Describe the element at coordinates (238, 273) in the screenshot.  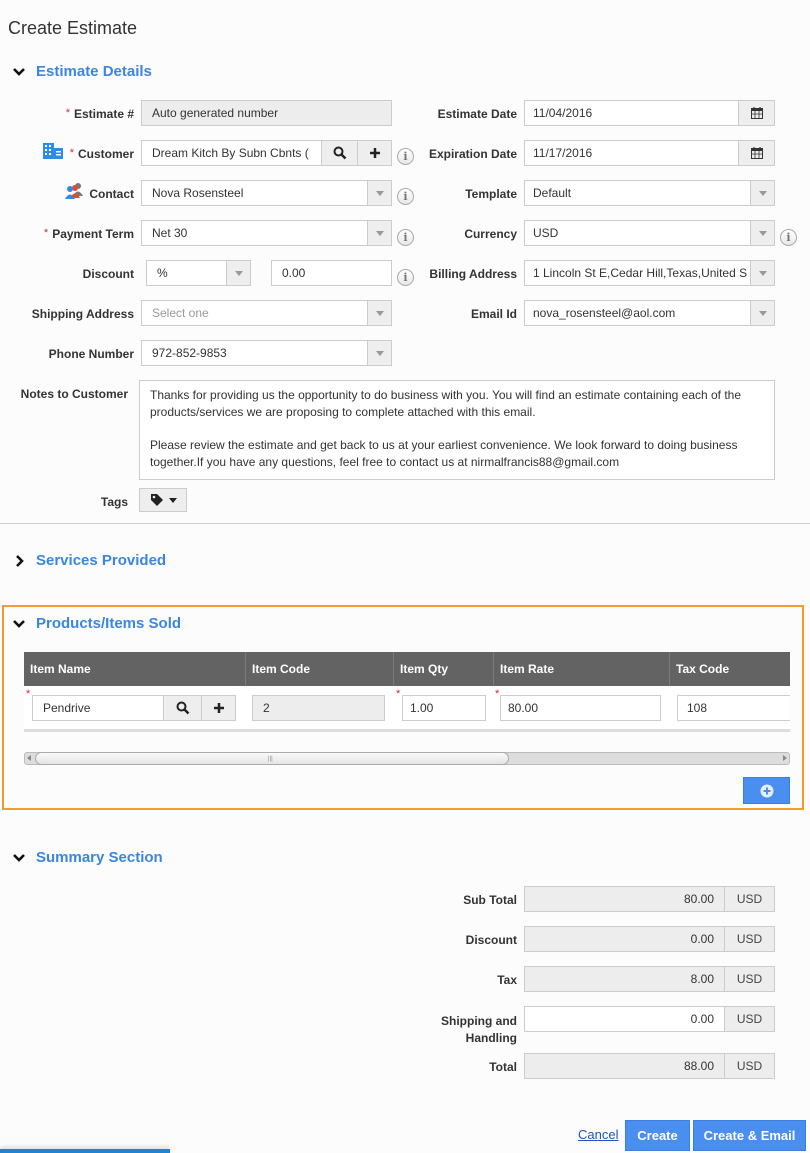
I see `discount-type-dropdown-toggle` at that location.